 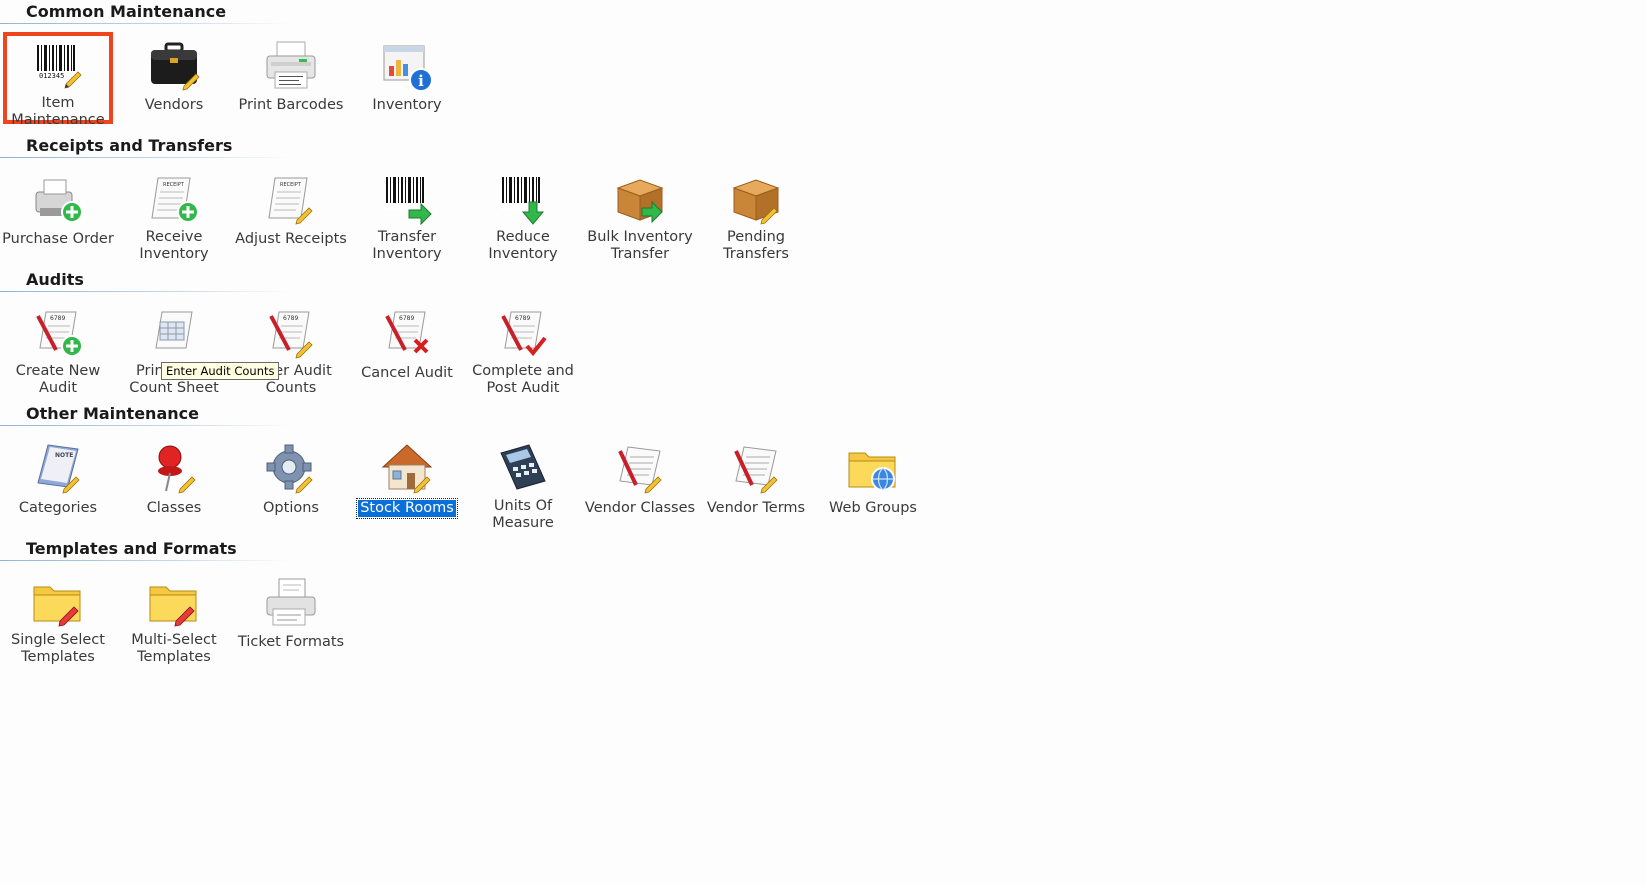 What do you see at coordinates (131, 548) in the screenshot?
I see `section-title-templates-and-formats: Templates and Formats` at bounding box center [131, 548].